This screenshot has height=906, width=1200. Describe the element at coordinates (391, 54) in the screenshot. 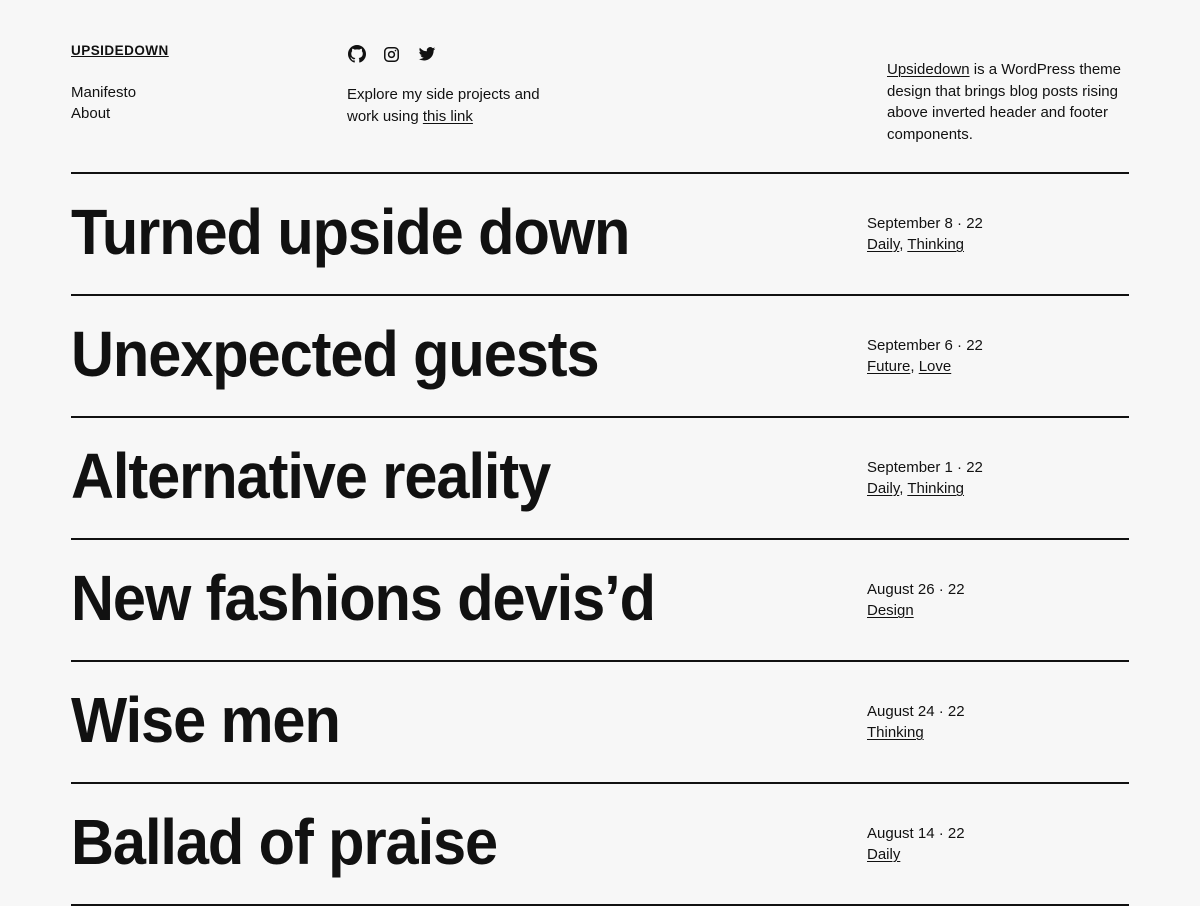

I see `instagram-icon` at that location.